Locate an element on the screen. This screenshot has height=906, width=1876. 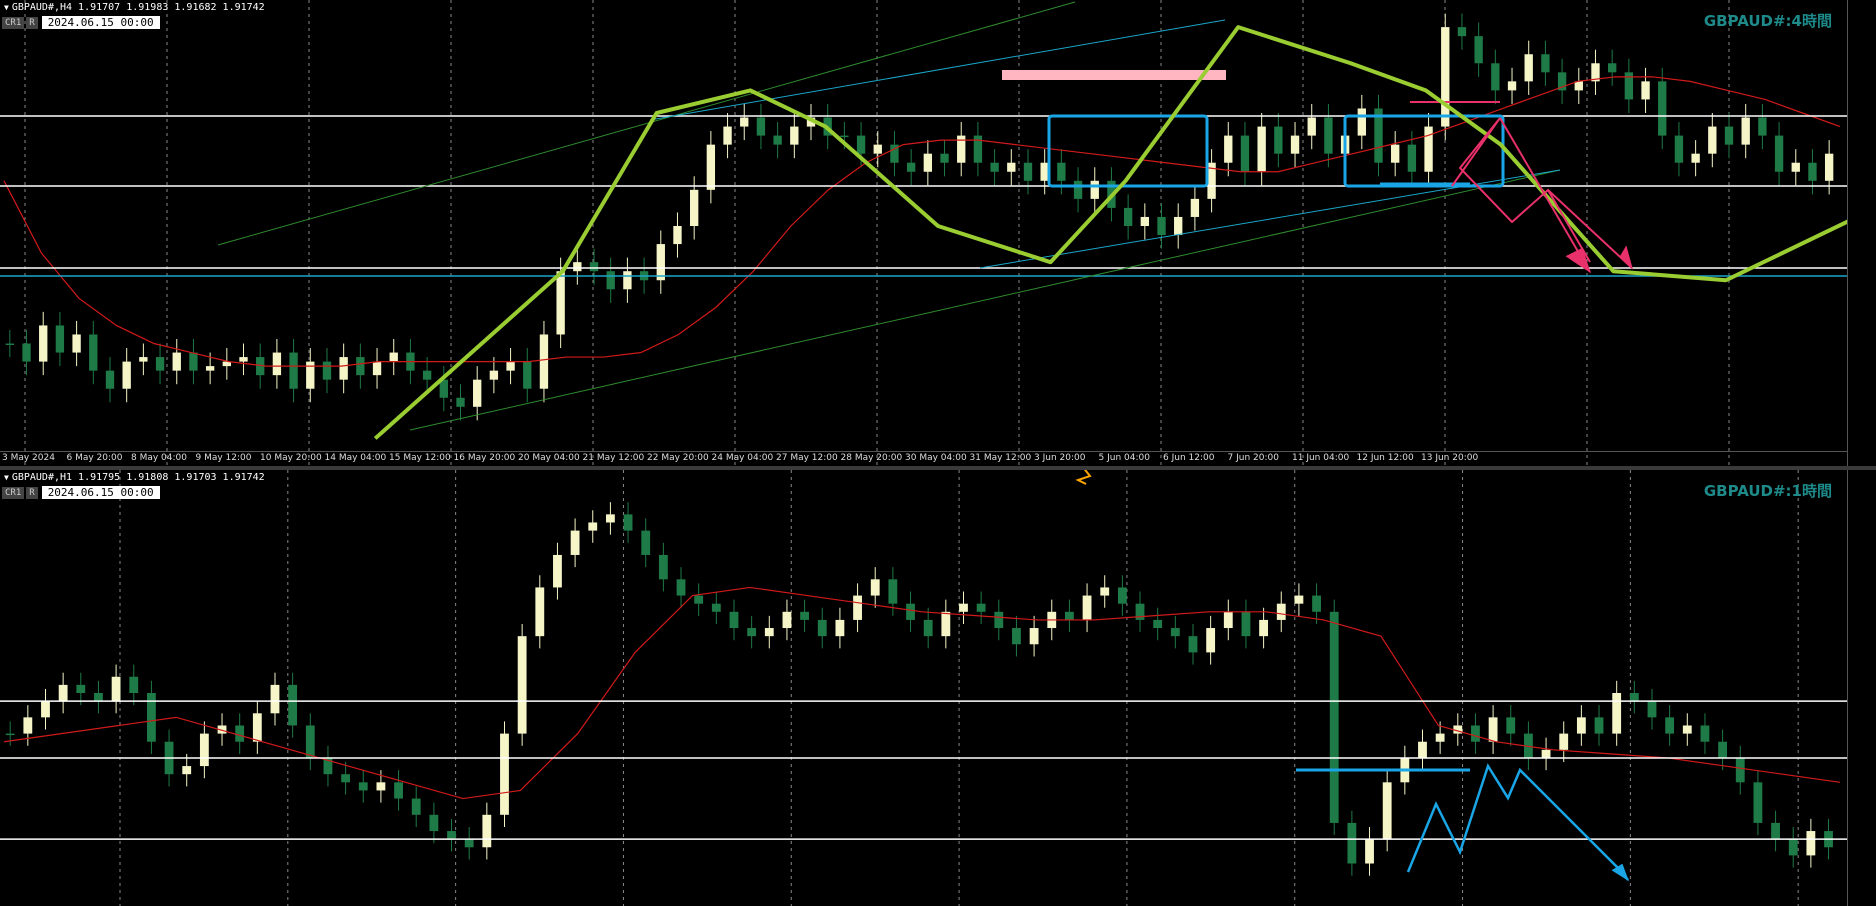
h1-badge-r: R is located at coordinates (32, 492).